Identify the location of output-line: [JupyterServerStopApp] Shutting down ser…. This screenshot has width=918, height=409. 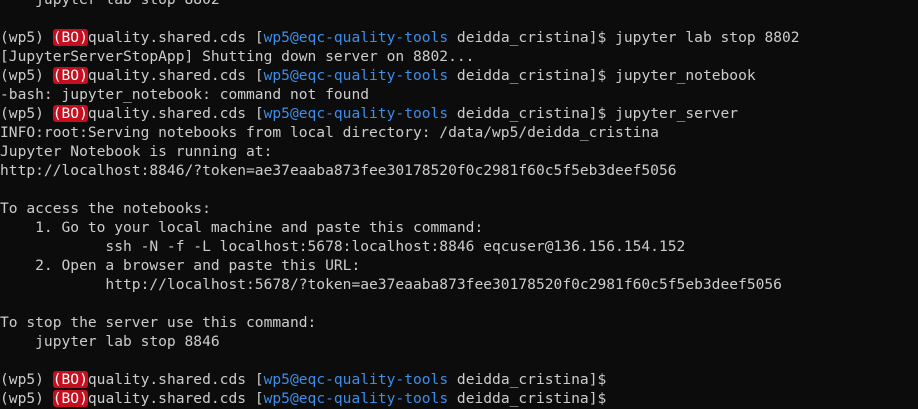
(237, 56).